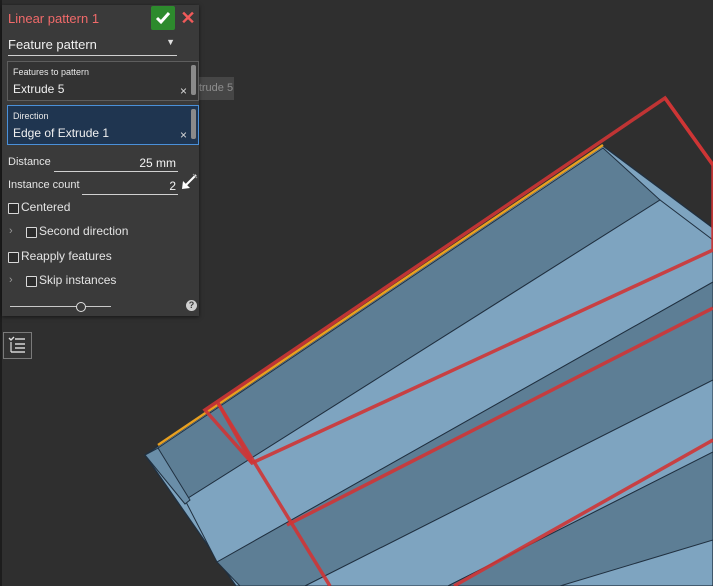  Describe the element at coordinates (84, 231) in the screenshot. I see `second-direction-label: Second direction` at that location.